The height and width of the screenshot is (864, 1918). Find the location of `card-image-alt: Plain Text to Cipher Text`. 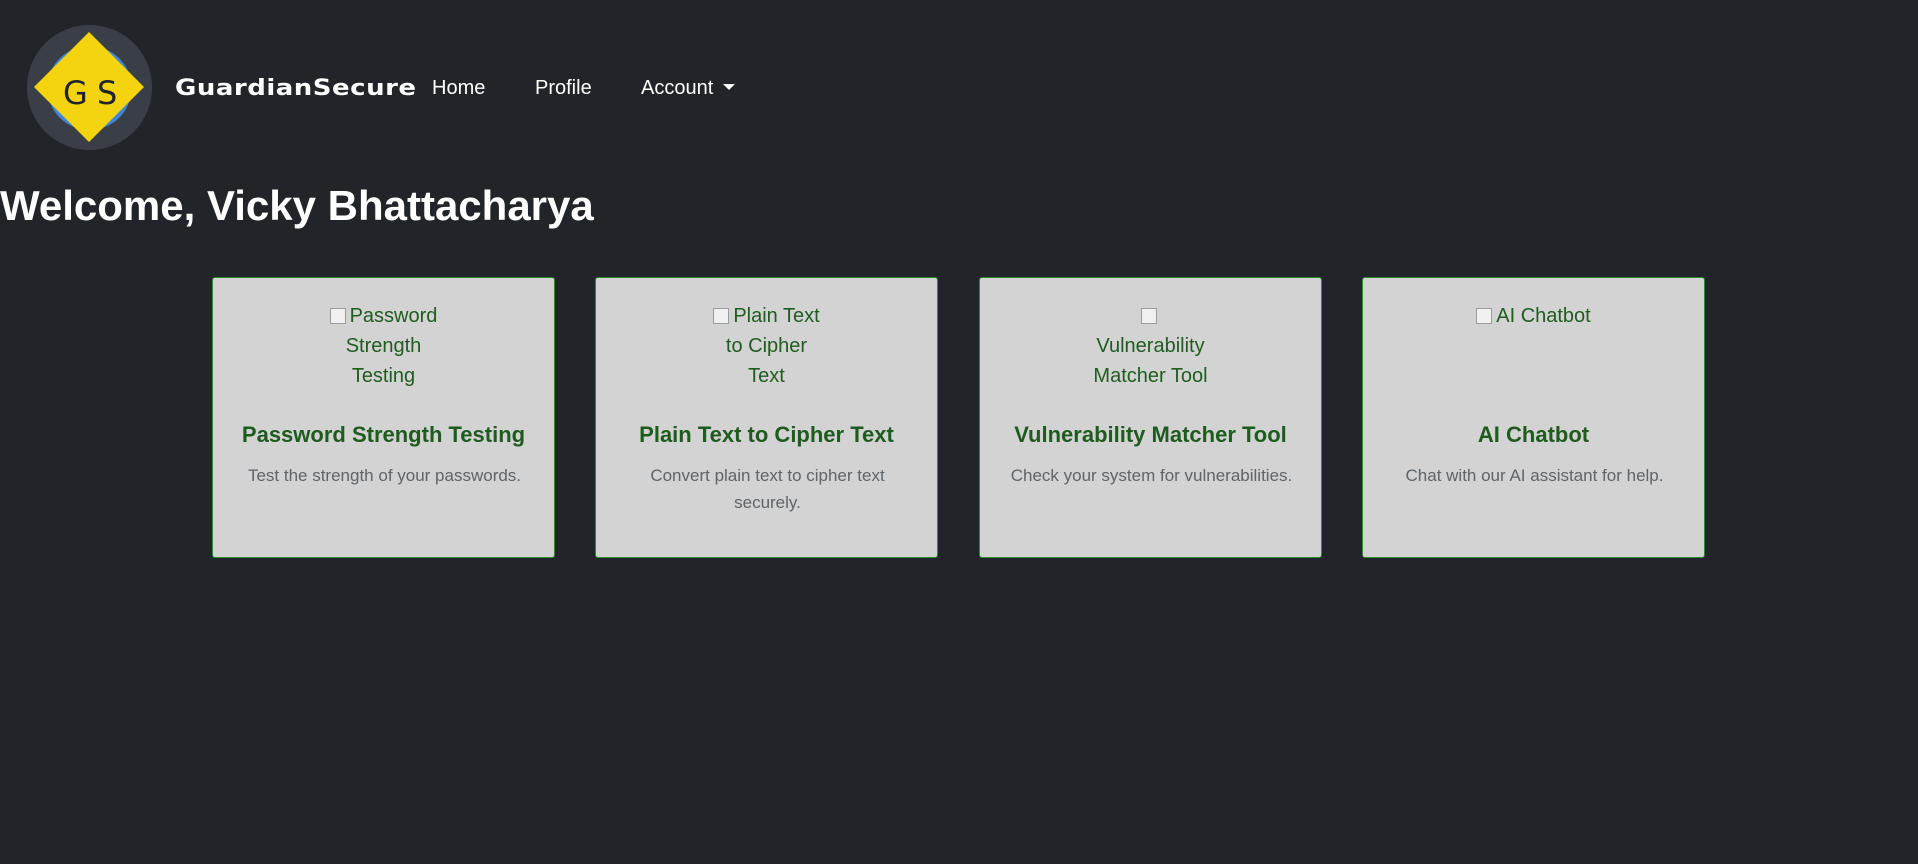

card-image-alt: Plain Text to Cipher Text is located at coordinates (772, 346).